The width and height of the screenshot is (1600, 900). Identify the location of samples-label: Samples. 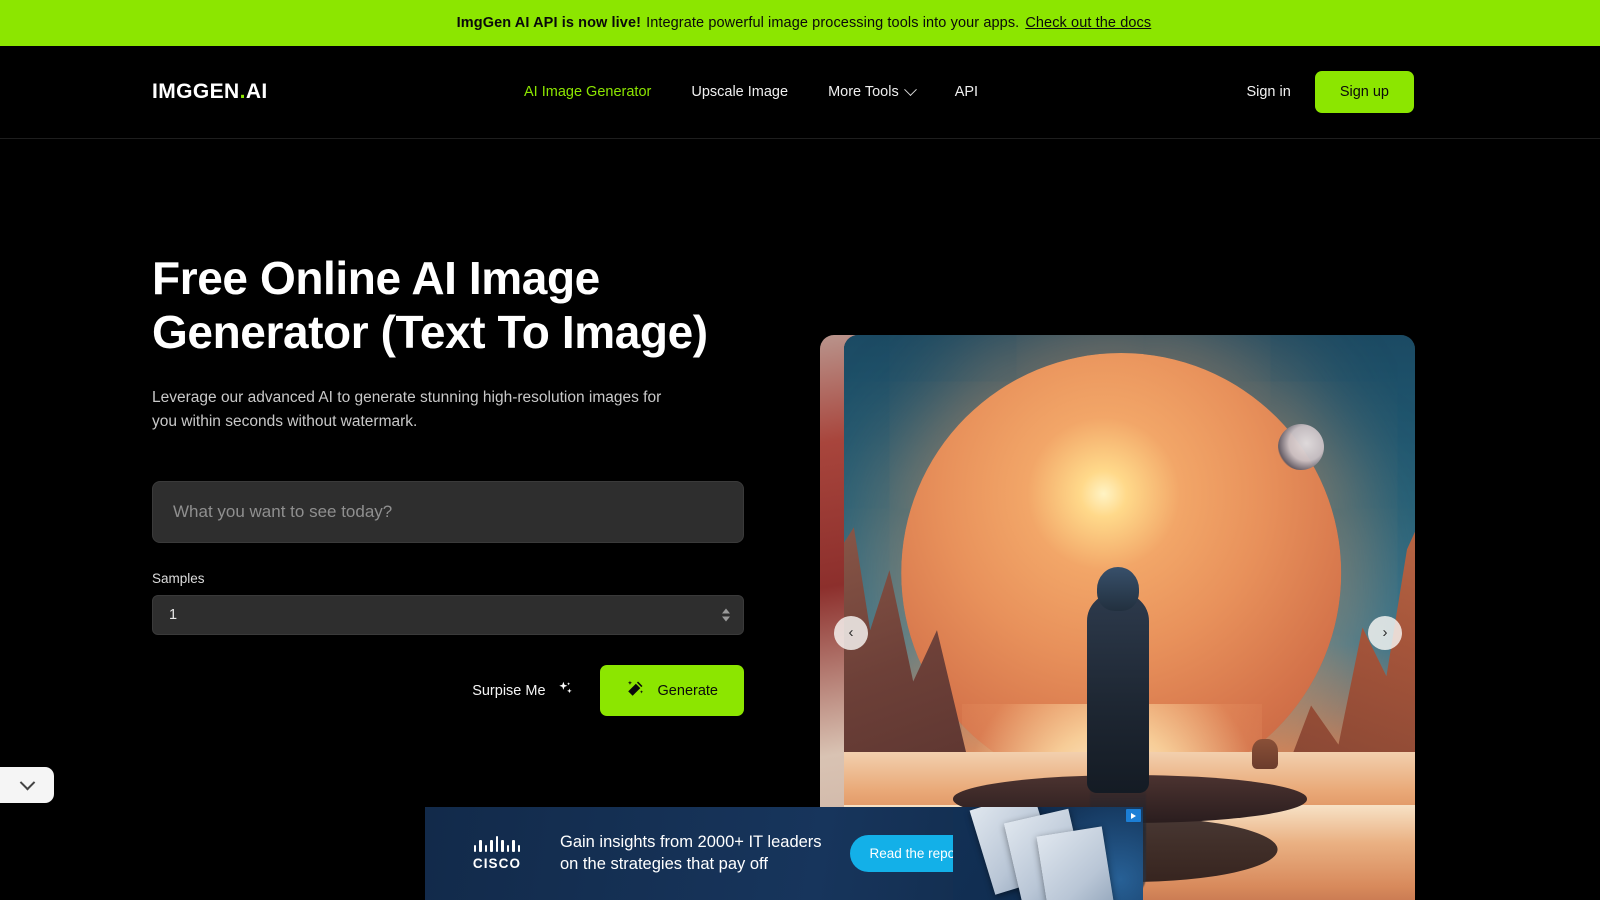
(178, 579).